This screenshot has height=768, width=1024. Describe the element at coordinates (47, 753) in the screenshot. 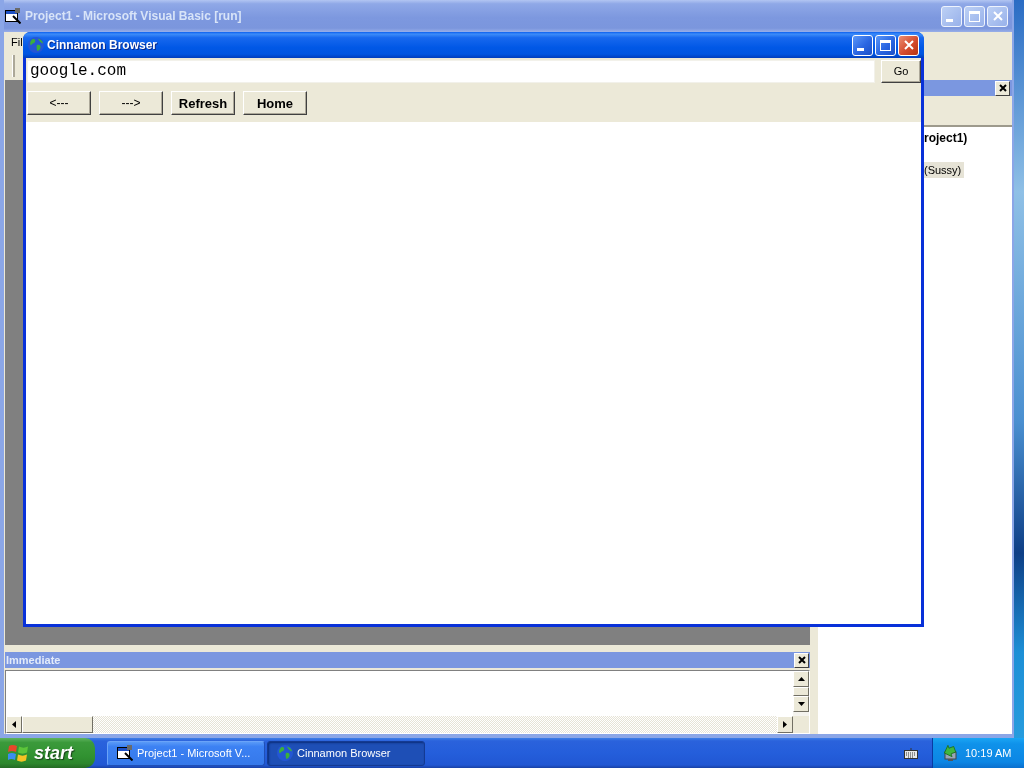

I see `start-button: start` at that location.